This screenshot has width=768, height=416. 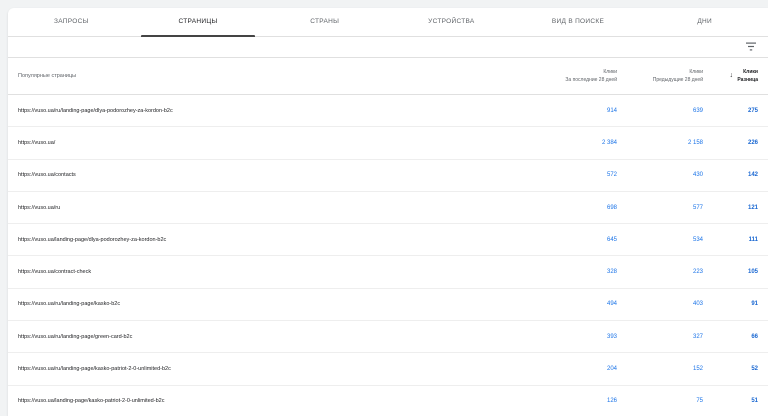 I want to click on column-subtitle: Разница, so click(x=747, y=80).